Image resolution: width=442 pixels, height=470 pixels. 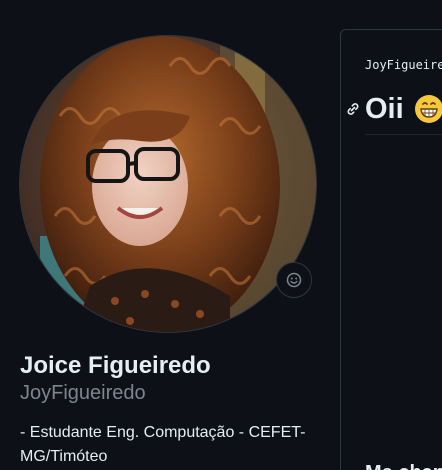 What do you see at coordinates (115, 365) in the screenshot?
I see `profile-full-name: Joice Figueiredo` at bounding box center [115, 365].